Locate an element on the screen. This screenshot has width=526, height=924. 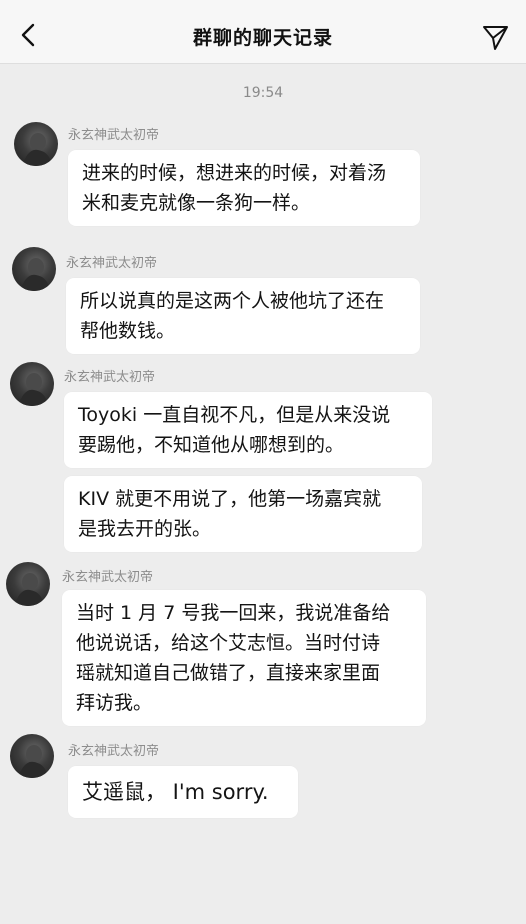
chat-header: 群聊的聊天记录 is located at coordinates (263, 32).